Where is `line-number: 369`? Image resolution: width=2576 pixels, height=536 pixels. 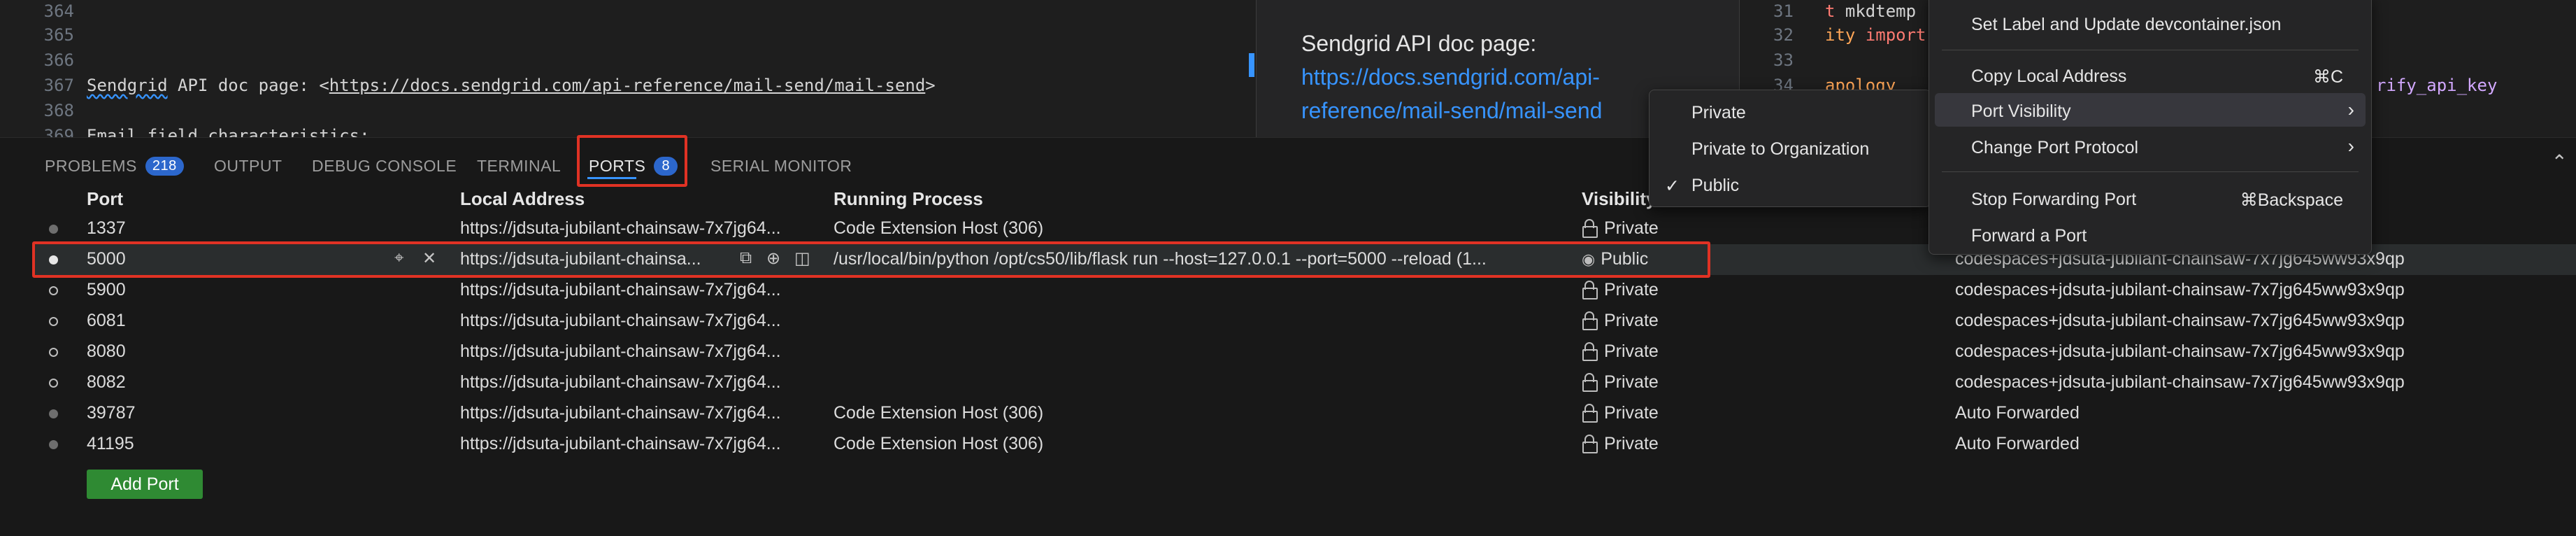 line-number: 369 is located at coordinates (58, 131).